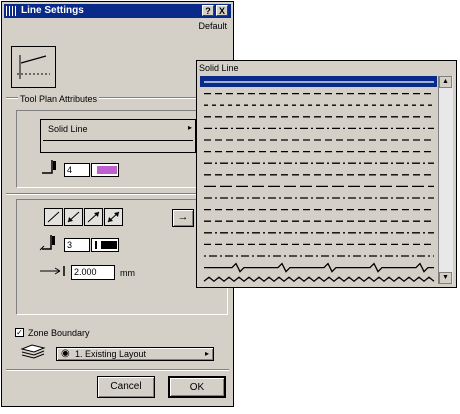  I want to click on scroll-up-icon: ▲, so click(445, 82).